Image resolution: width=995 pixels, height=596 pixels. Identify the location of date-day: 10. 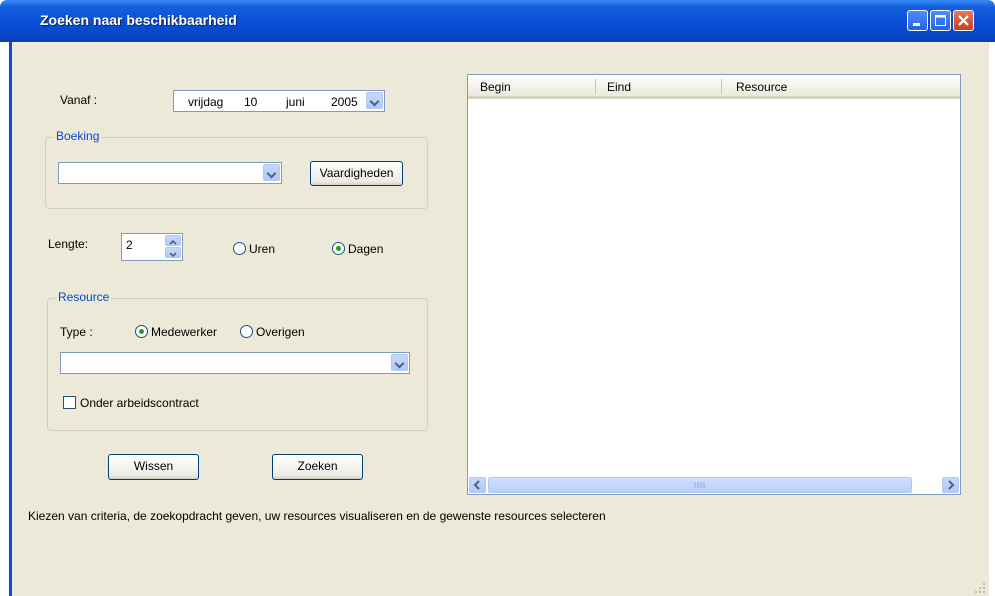
(250, 102).